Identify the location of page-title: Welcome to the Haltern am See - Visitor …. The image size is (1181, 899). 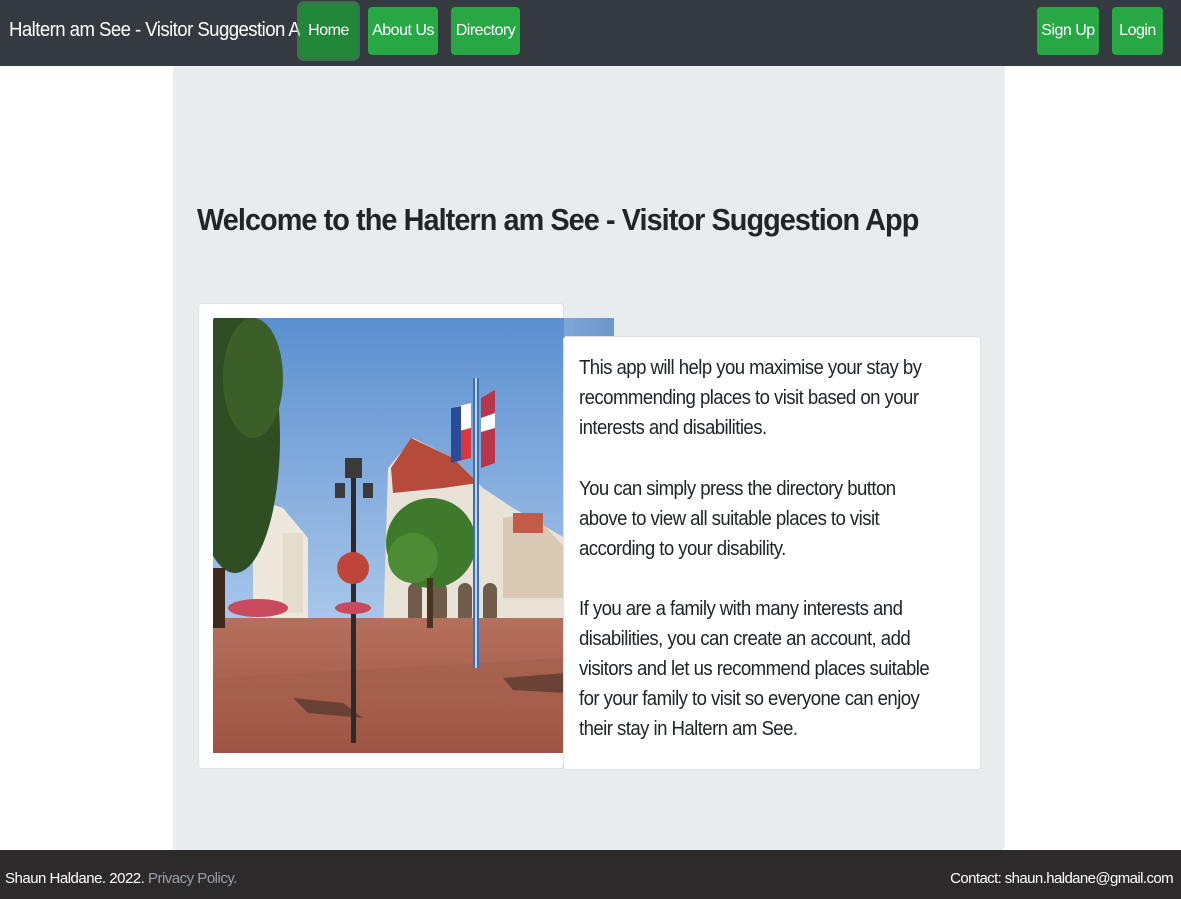
(558, 219).